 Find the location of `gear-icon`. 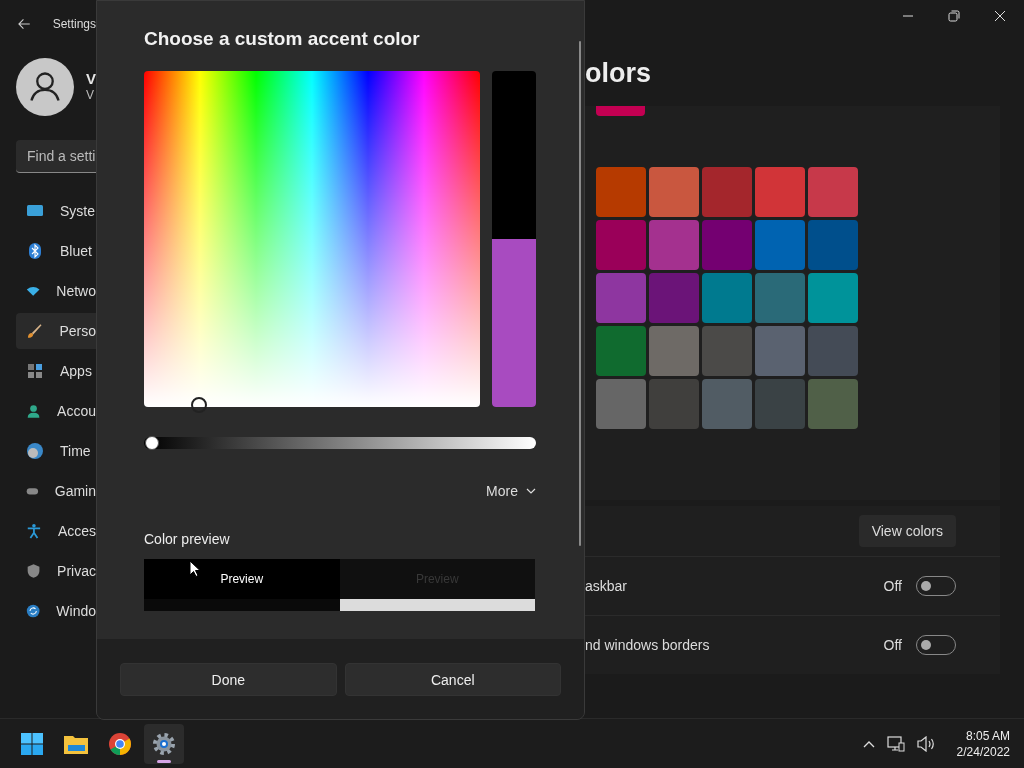

gear-icon is located at coordinates (164, 743).